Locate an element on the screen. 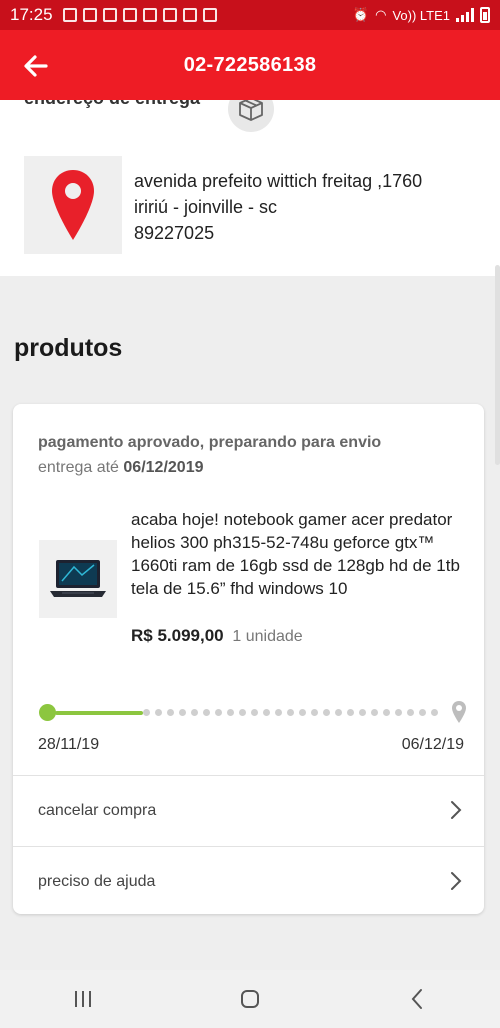  tracker-progress-bar is located at coordinates (99, 713).